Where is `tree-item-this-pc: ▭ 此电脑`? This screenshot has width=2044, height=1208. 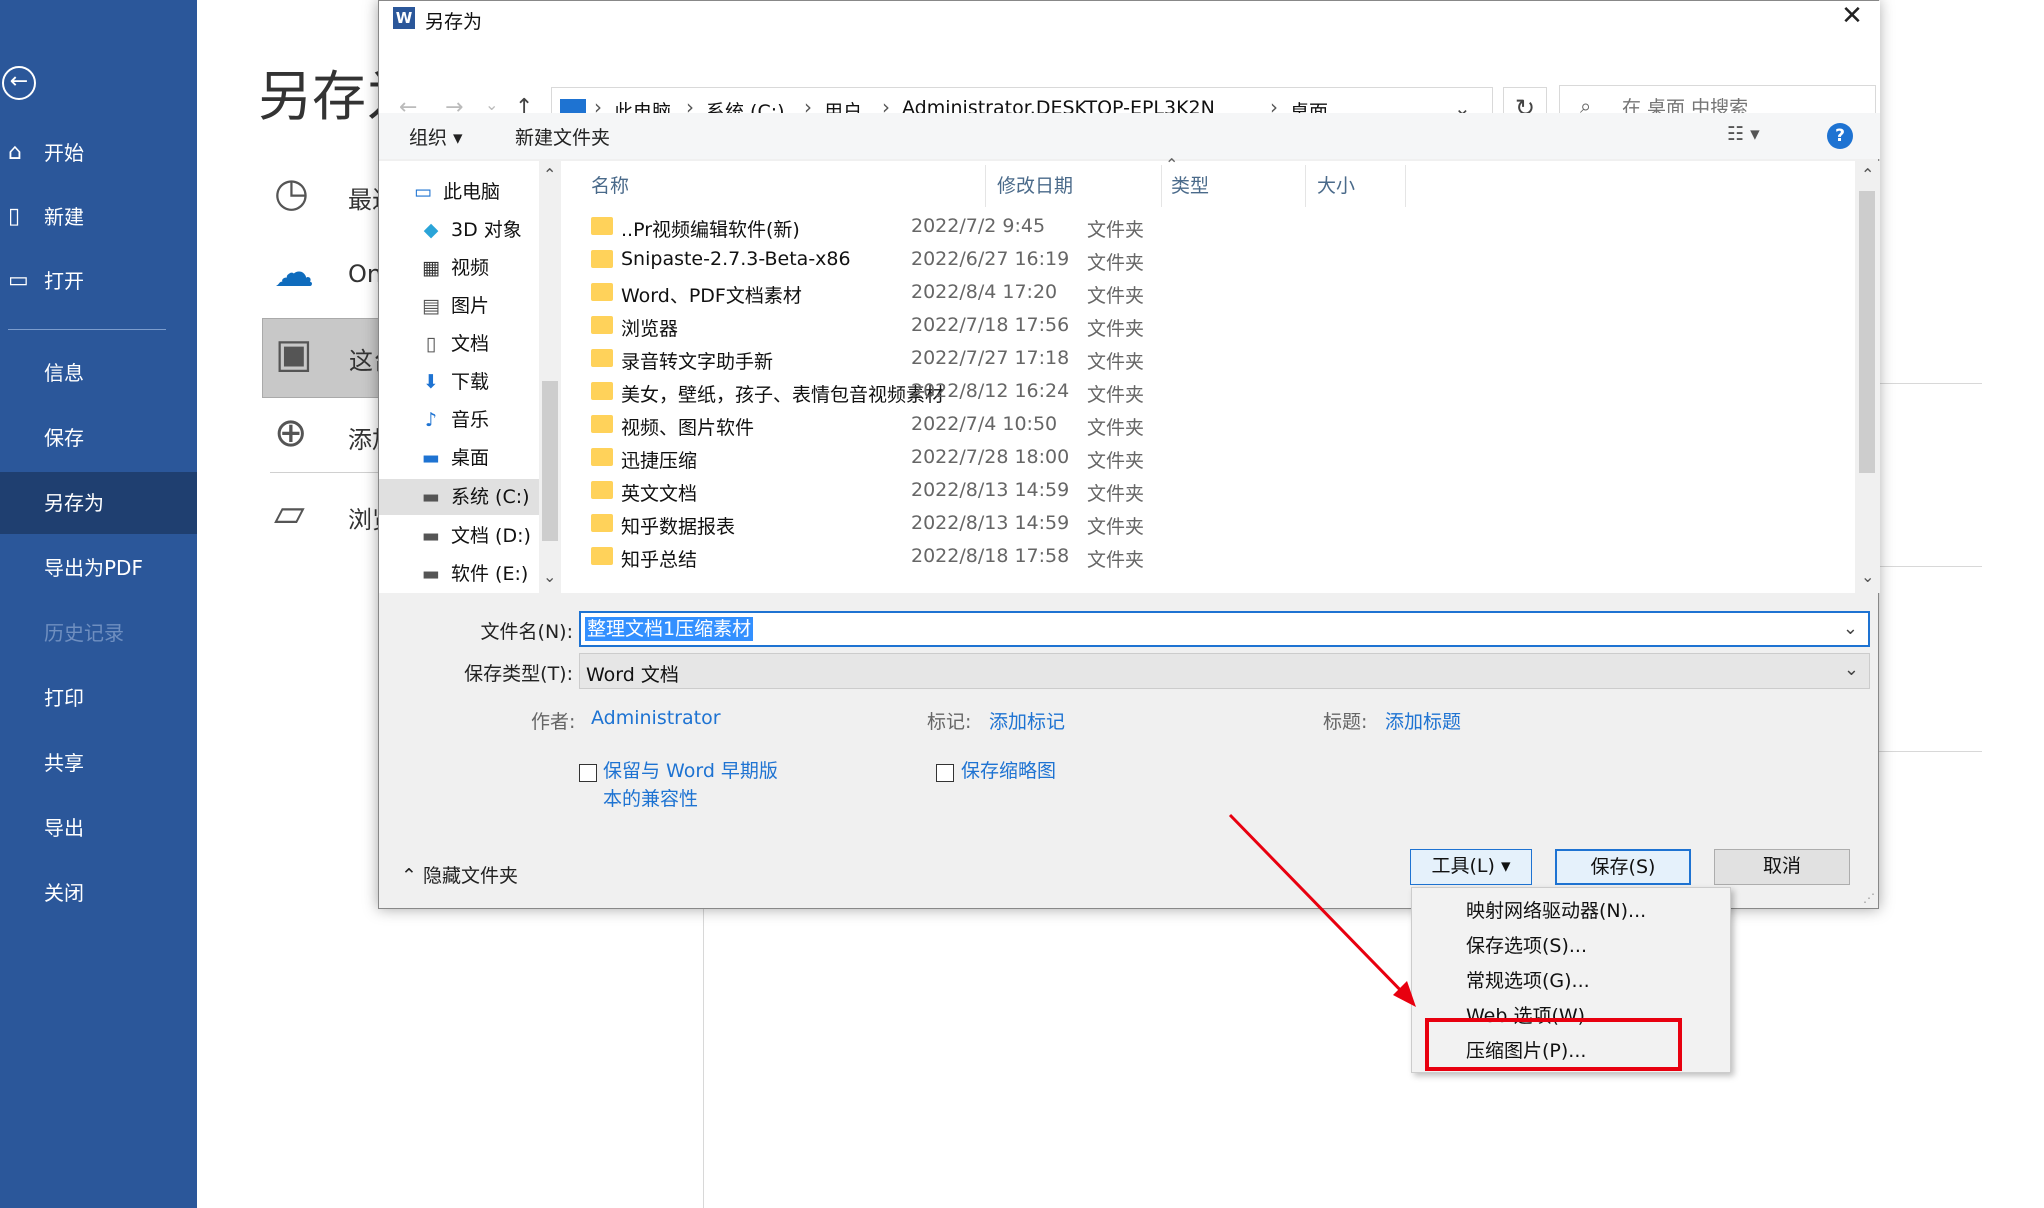 tree-item-this-pc: ▭ 此电脑 is located at coordinates (454, 192).